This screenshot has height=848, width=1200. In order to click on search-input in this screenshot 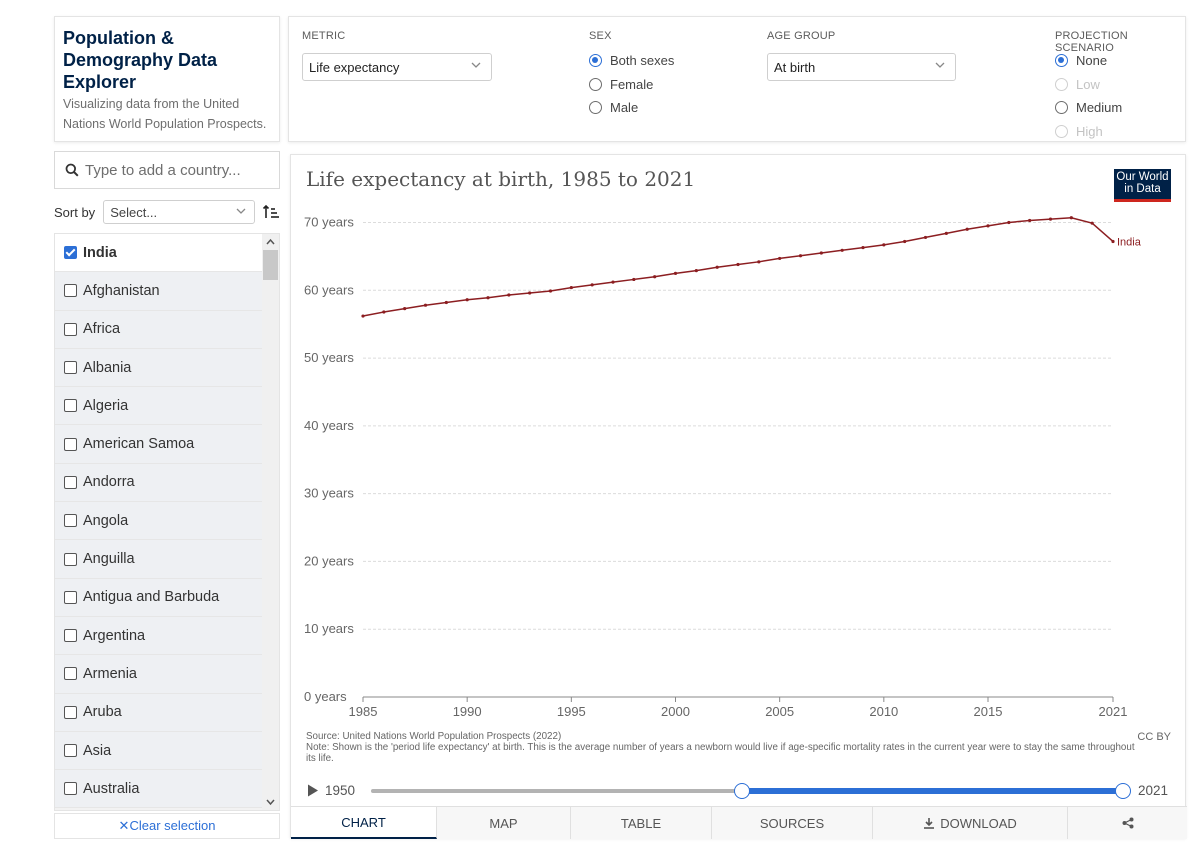, I will do `click(175, 170)`.